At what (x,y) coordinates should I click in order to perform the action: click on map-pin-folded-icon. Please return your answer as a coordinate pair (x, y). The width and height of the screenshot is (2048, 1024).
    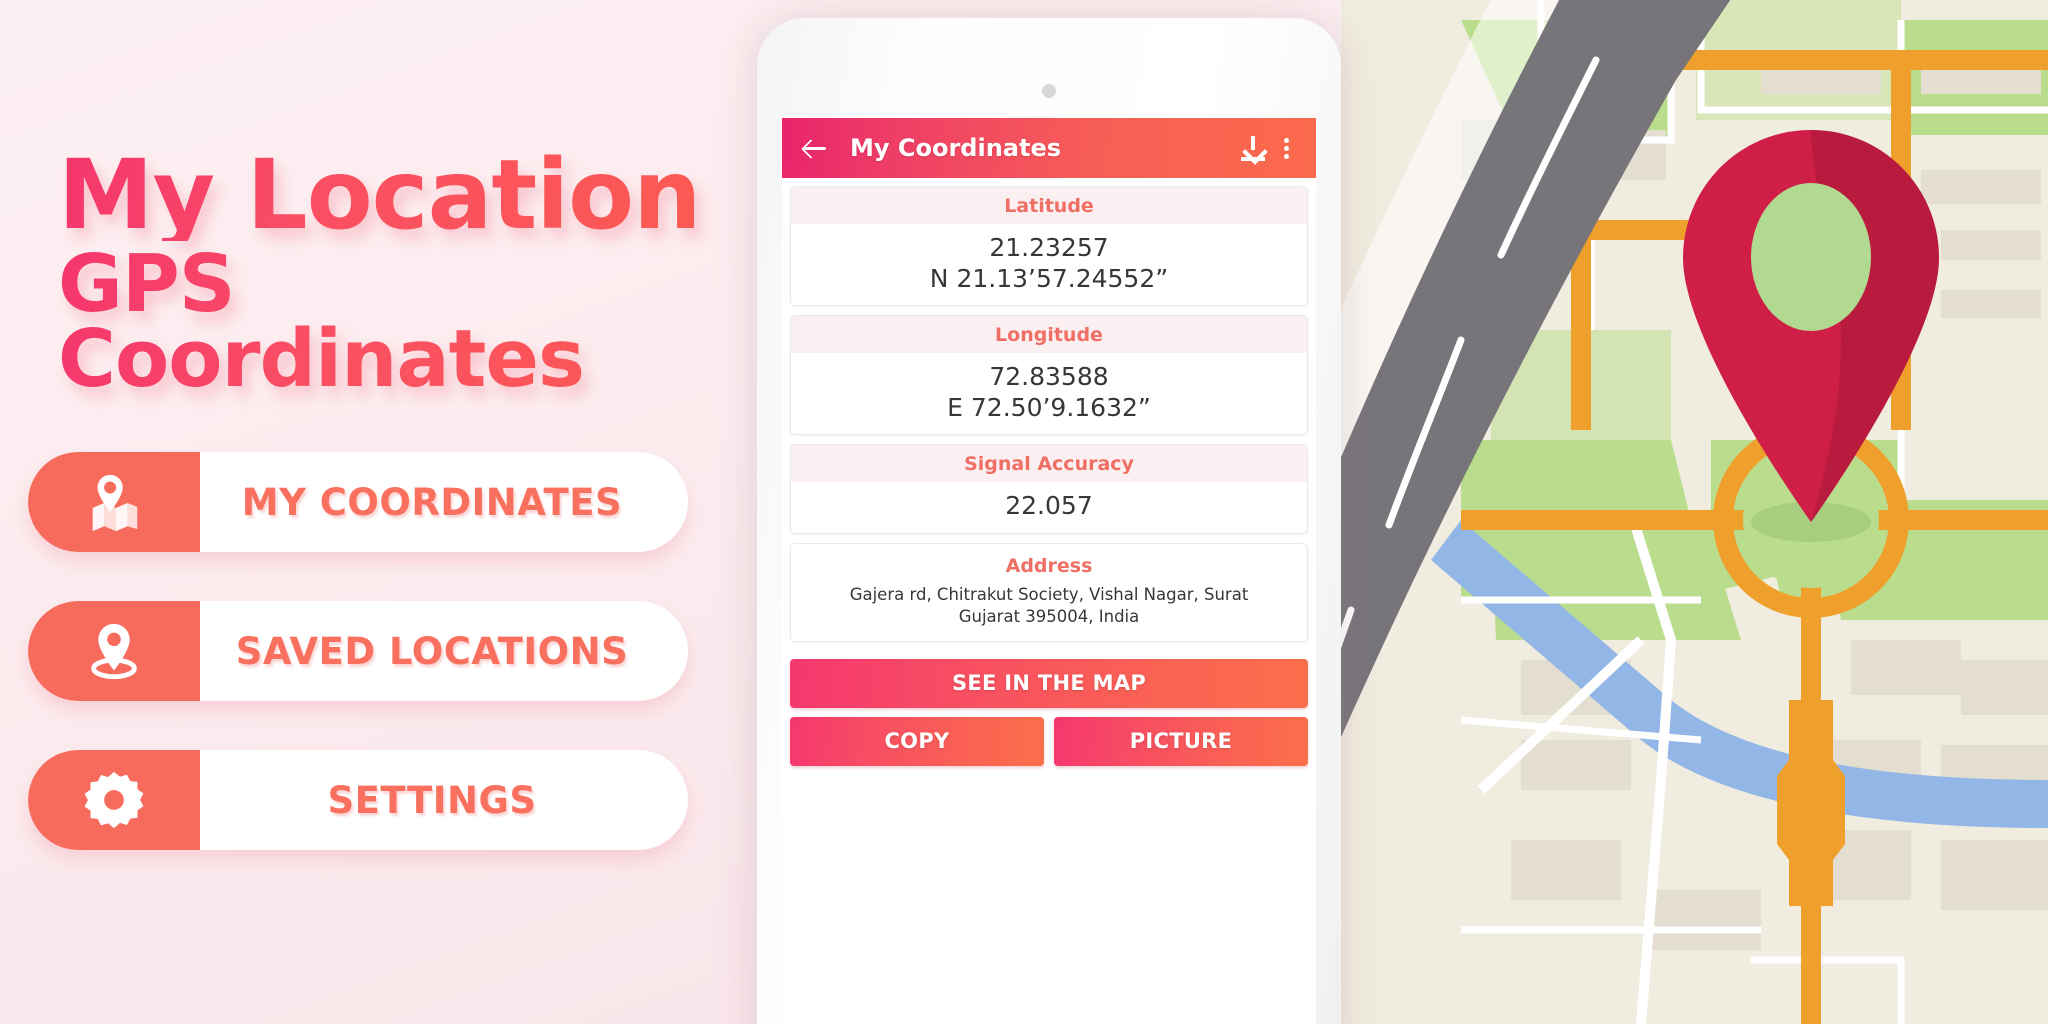
    Looking at the image, I should click on (114, 502).